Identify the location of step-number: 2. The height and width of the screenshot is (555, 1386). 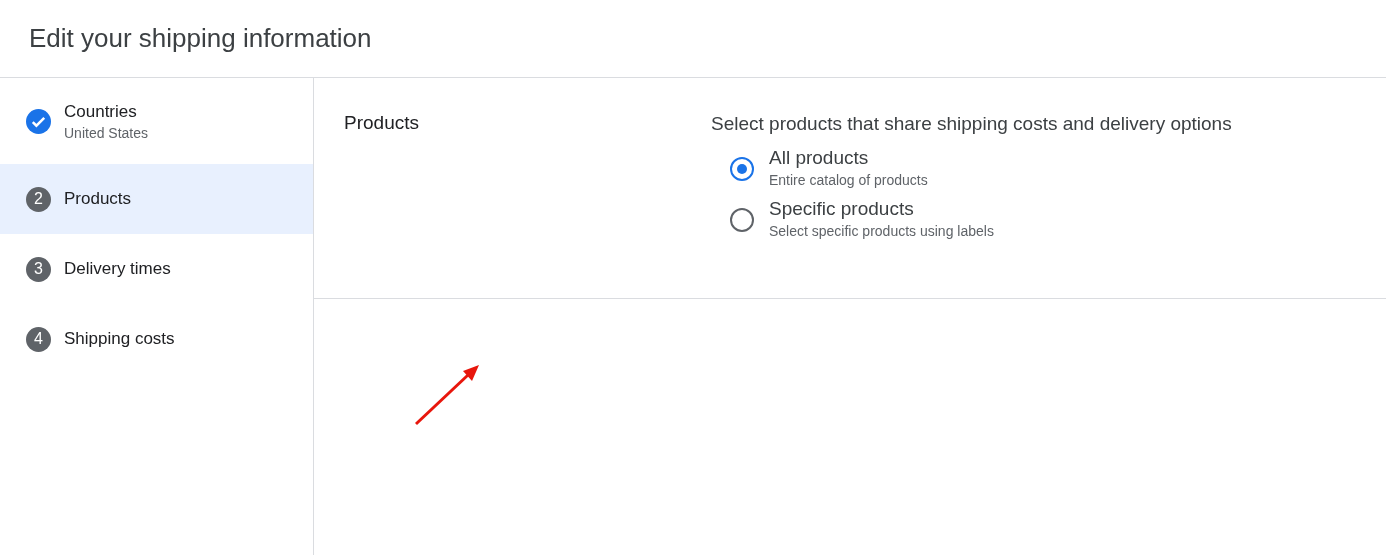
(38, 199).